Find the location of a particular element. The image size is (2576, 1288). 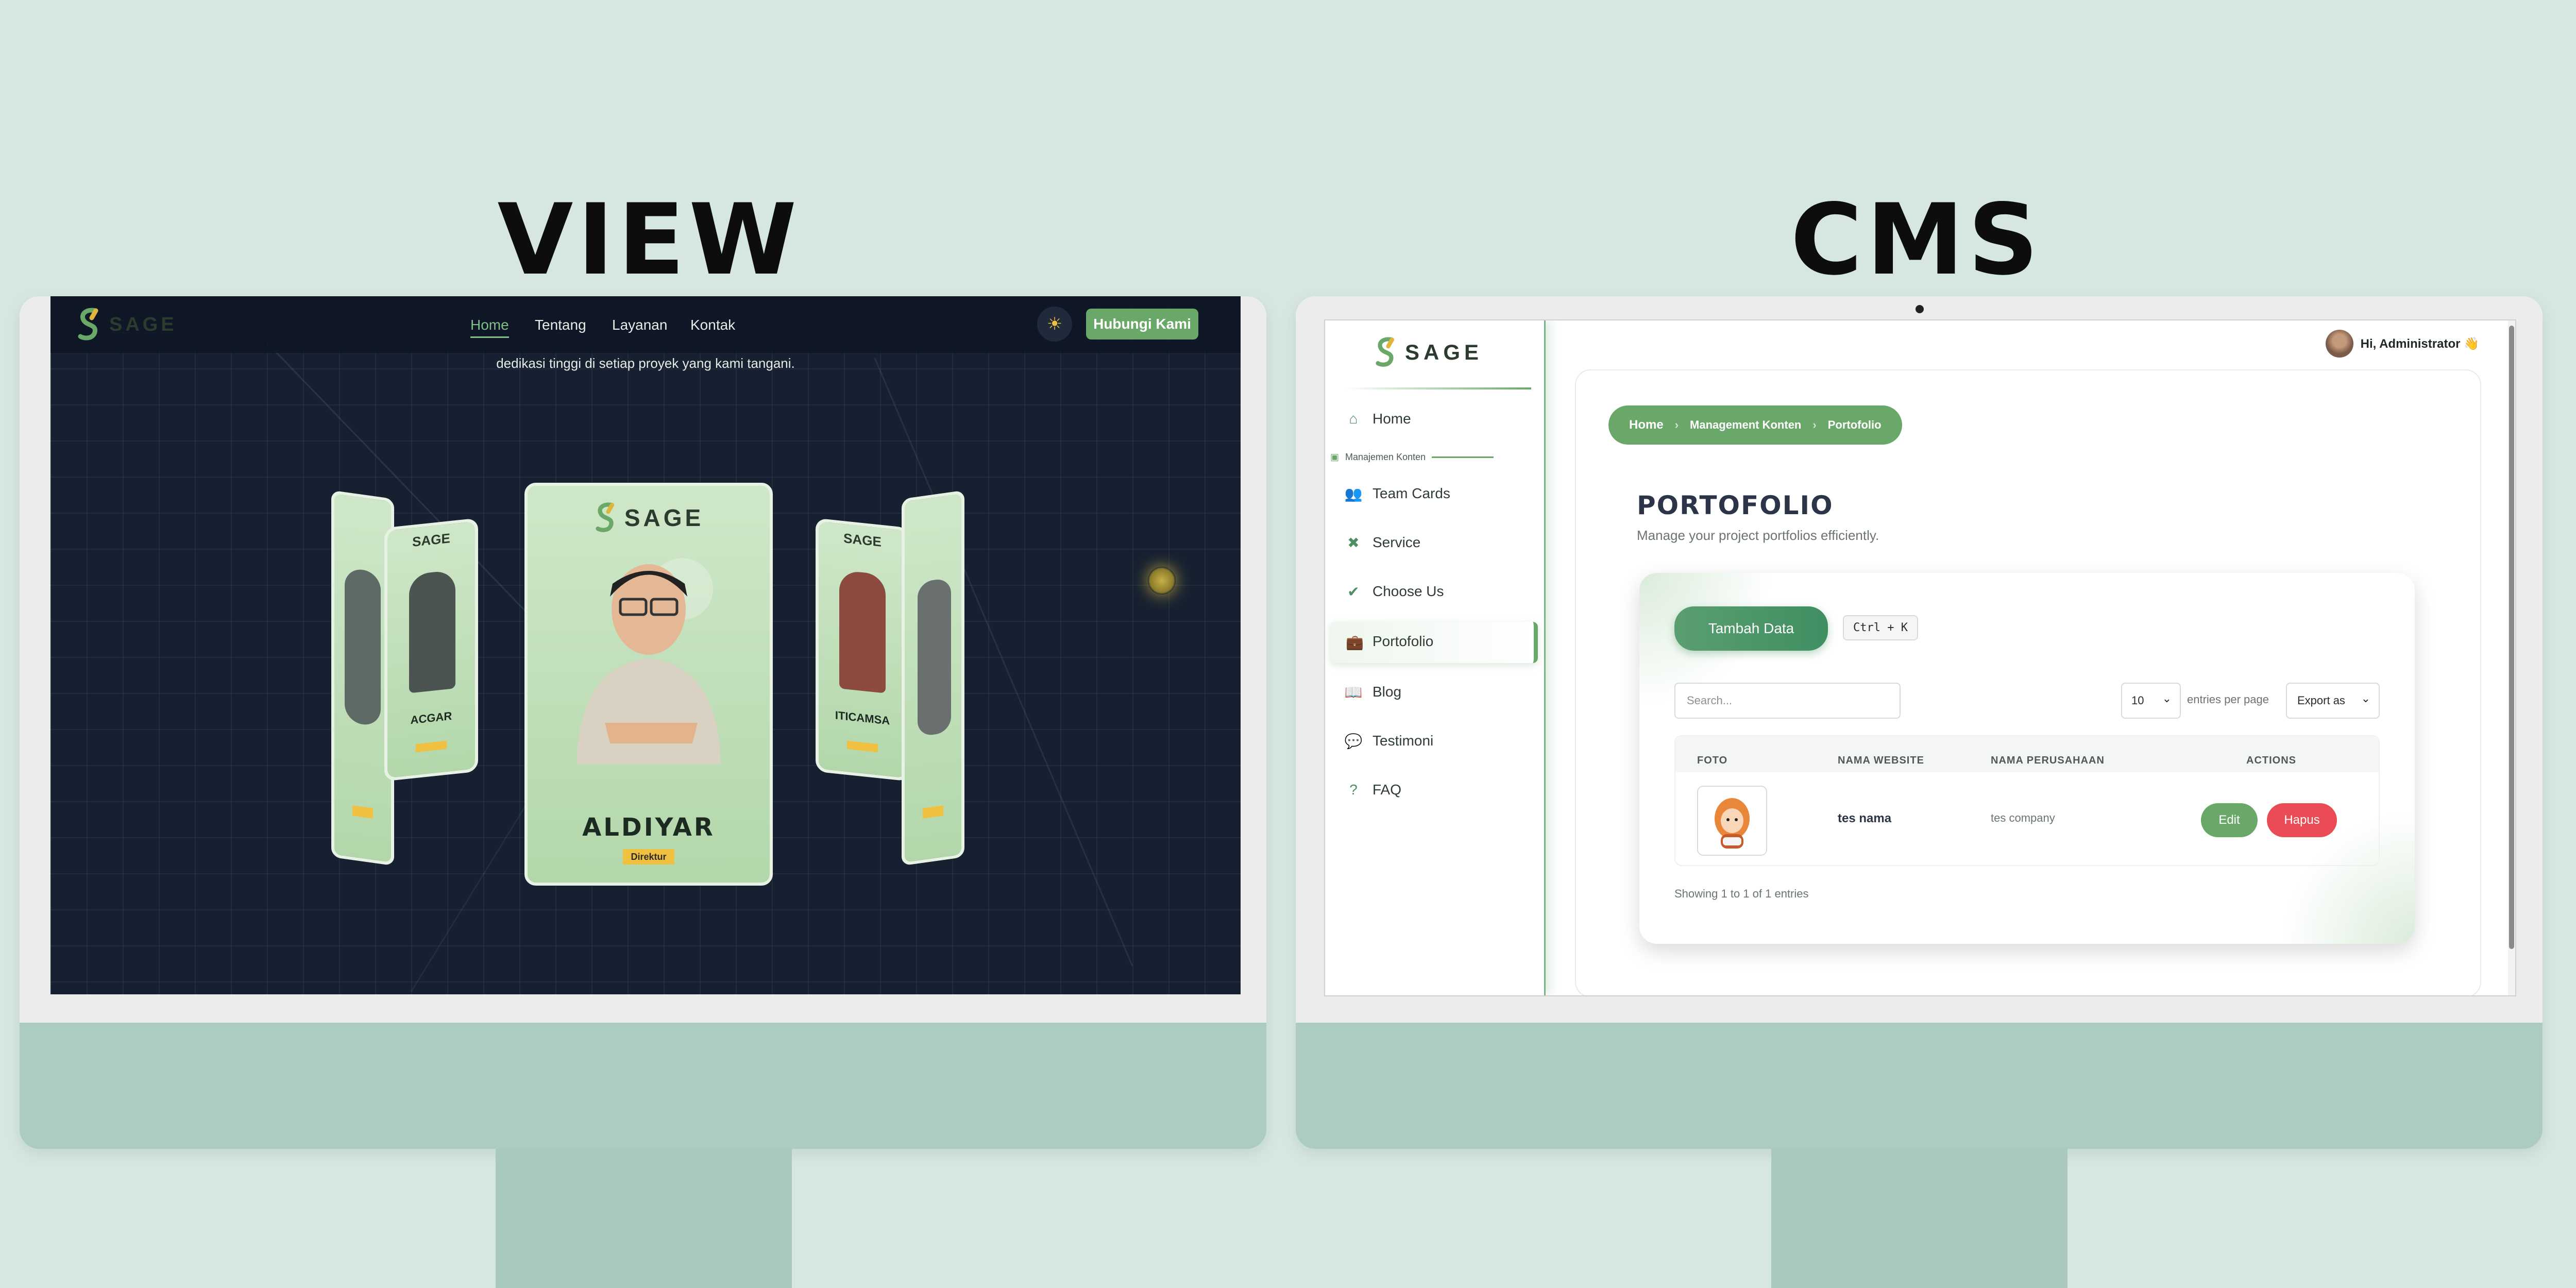

greeting-text: Hi, Administrator 👋 is located at coordinates (2419, 343).